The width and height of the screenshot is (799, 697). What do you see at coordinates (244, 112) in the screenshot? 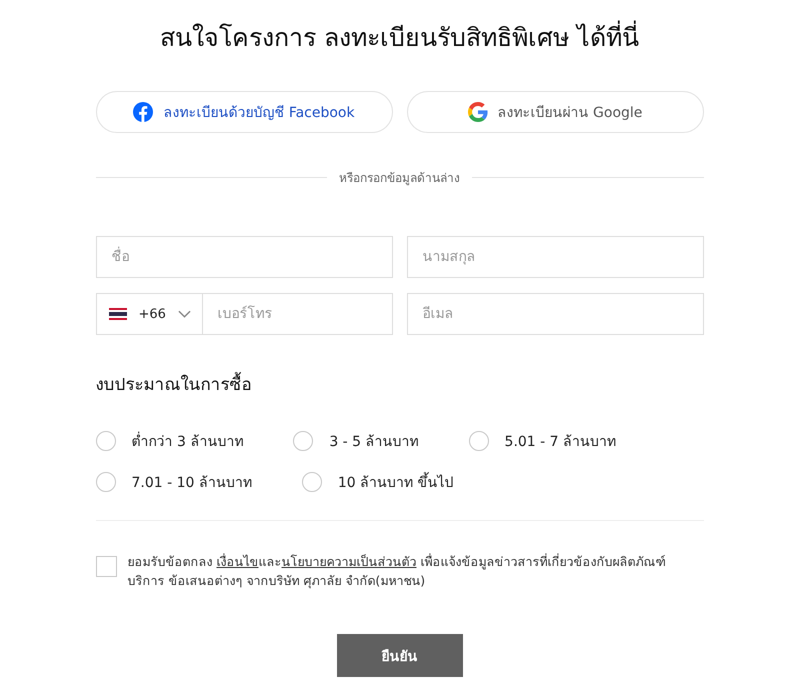
I see `facebook-signup-button: ลงทะเบียนด้วยบัญชี Facebook` at bounding box center [244, 112].